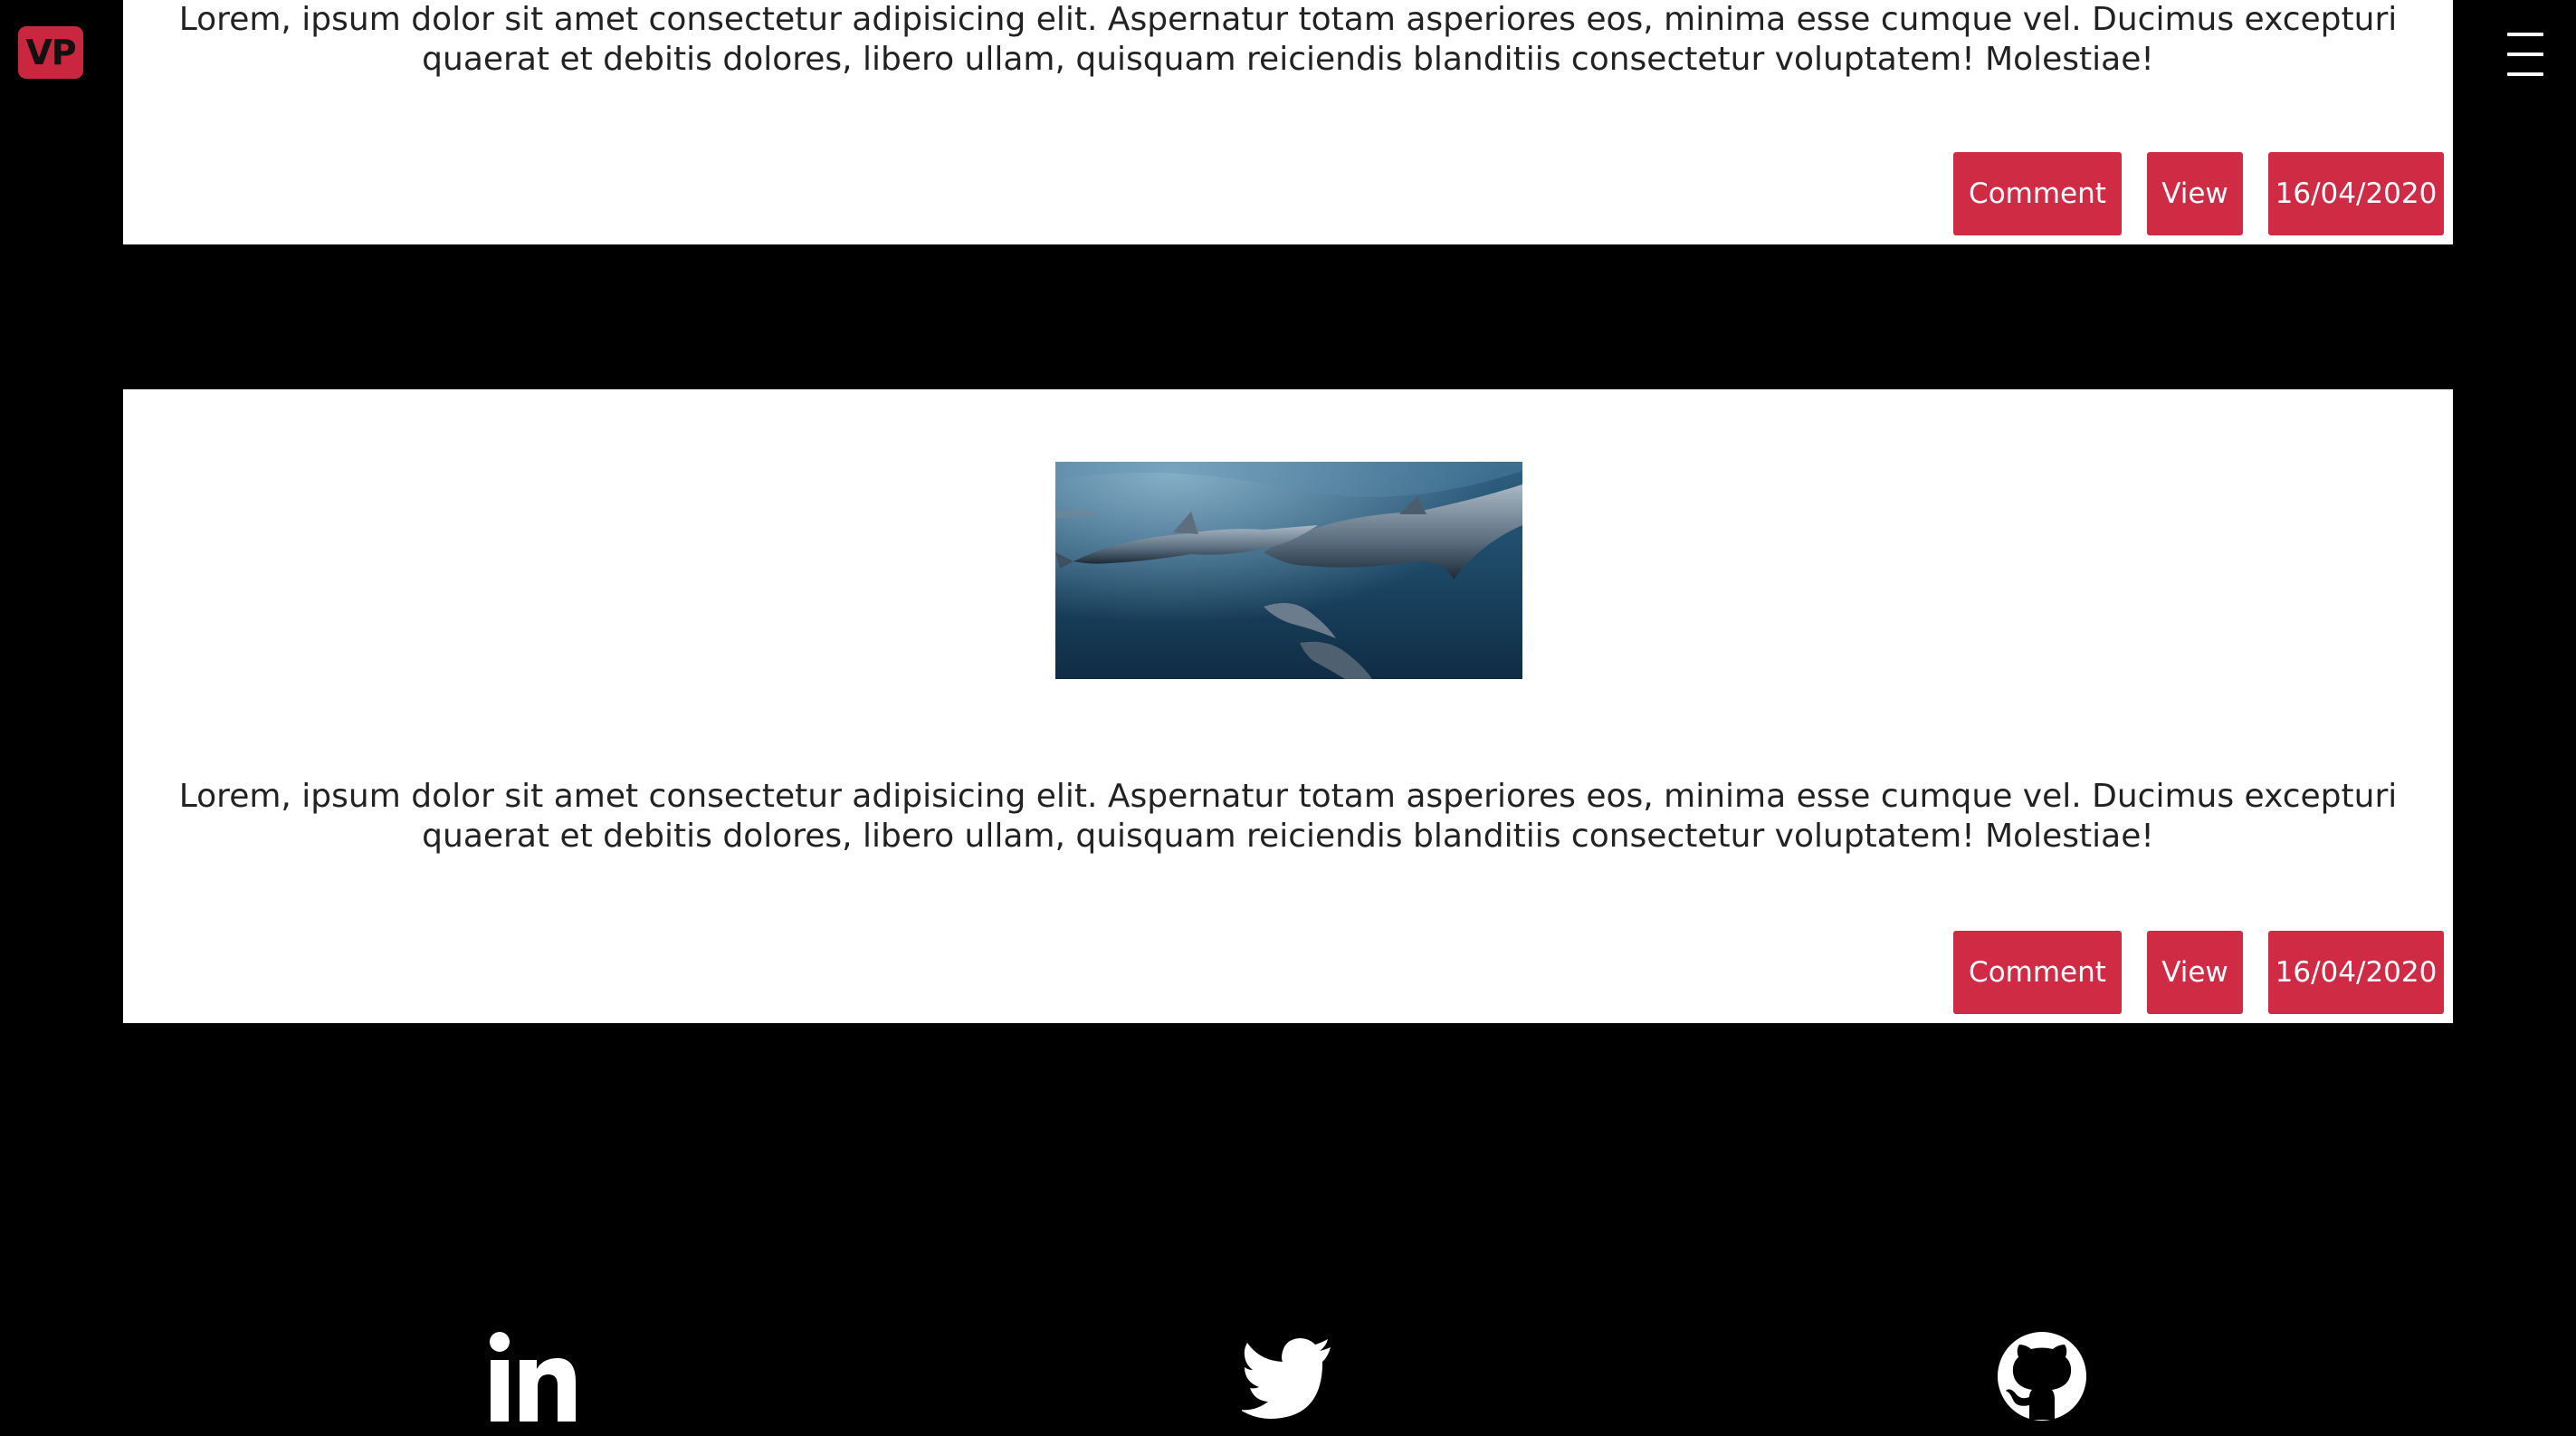 The height and width of the screenshot is (1436, 2576). I want to click on github-icon, so click(2042, 1376).